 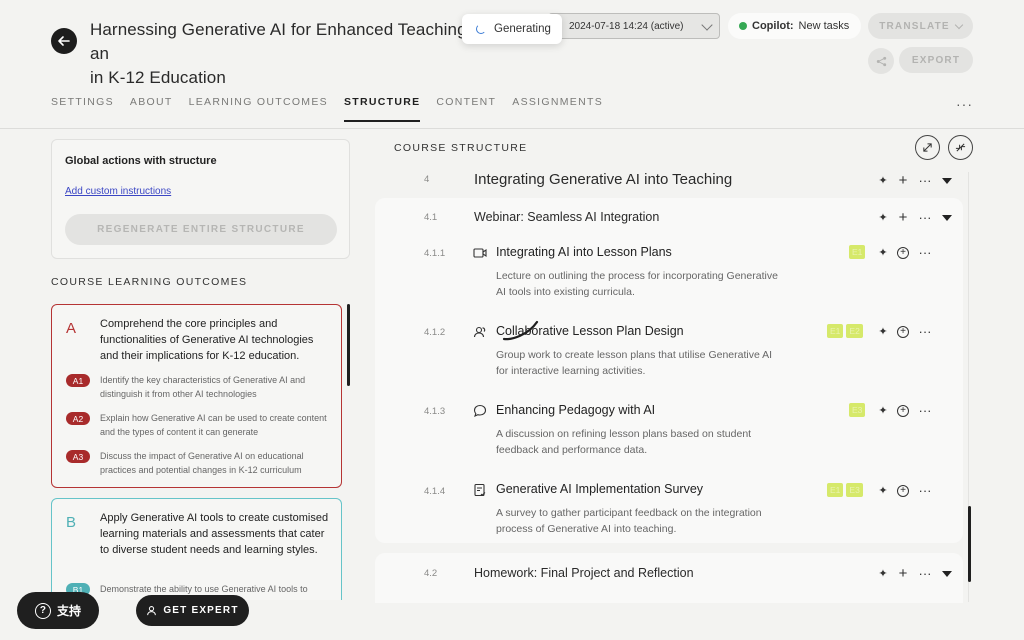 I want to click on copilot-button: Copilot: New tasks, so click(x=794, y=26).